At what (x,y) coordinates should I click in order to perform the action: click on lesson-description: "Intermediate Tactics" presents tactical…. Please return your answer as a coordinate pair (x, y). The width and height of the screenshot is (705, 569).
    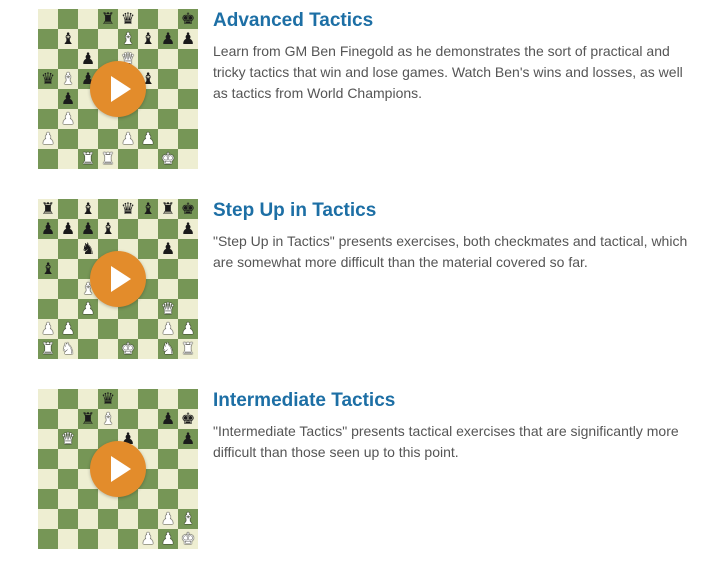
    Looking at the image, I should click on (446, 441).